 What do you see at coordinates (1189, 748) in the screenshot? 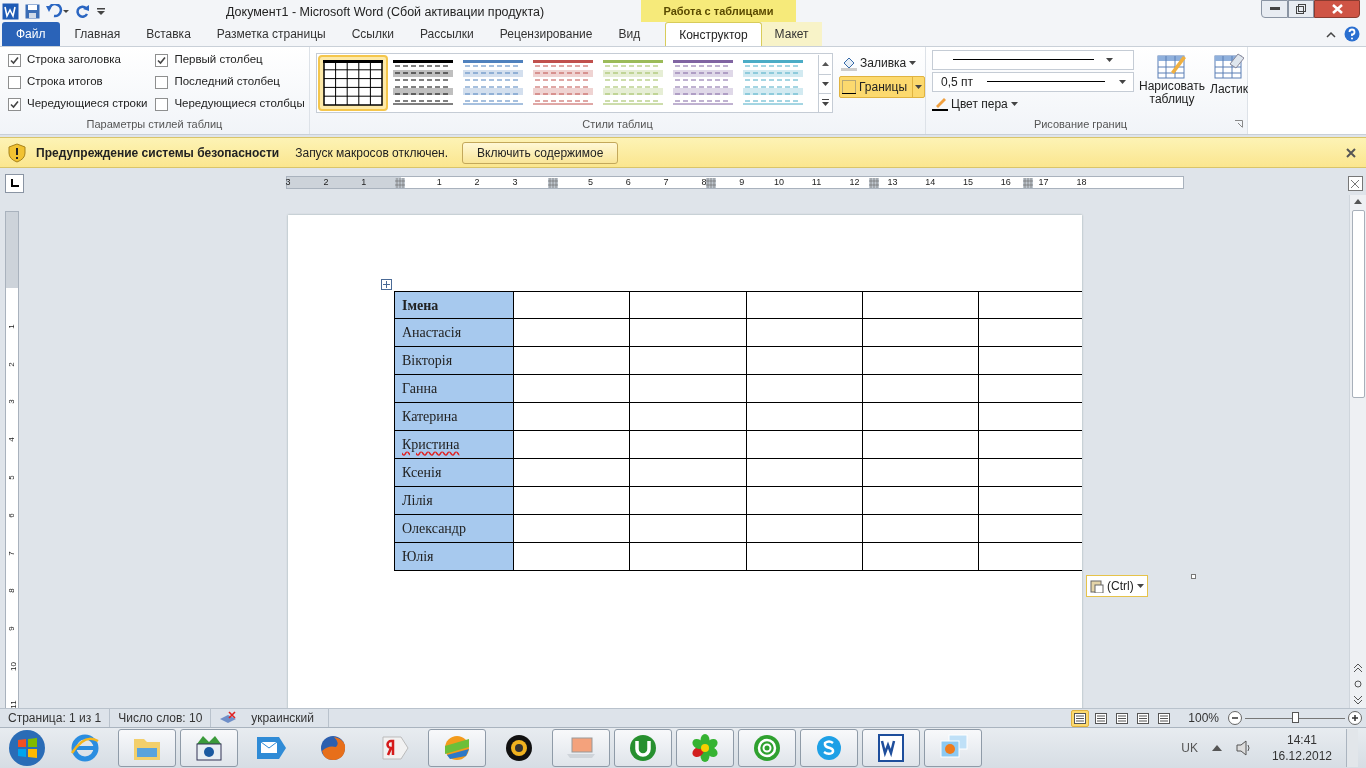
I see `input-language: UK` at bounding box center [1189, 748].